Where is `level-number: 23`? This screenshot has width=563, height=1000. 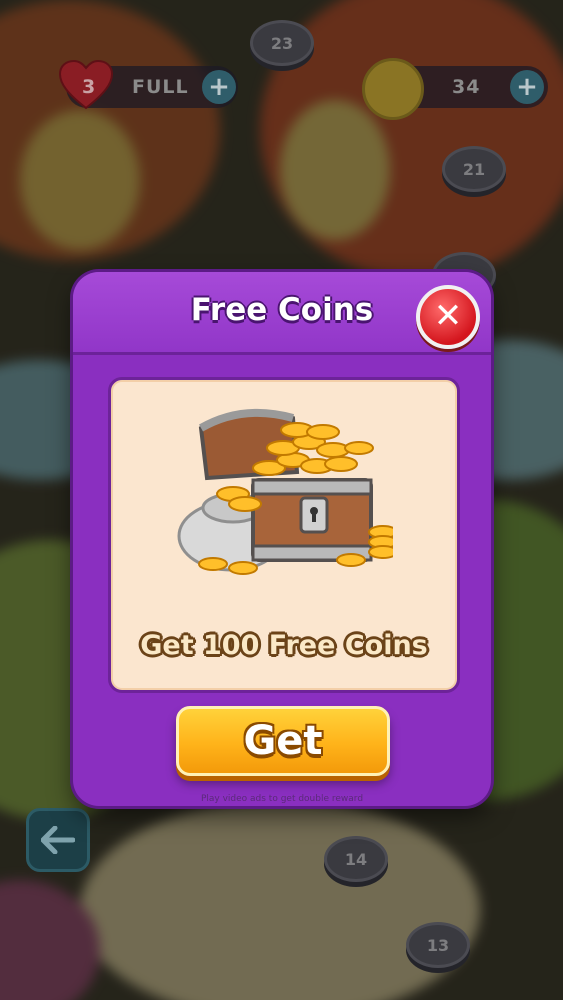 level-number: 23 is located at coordinates (282, 43).